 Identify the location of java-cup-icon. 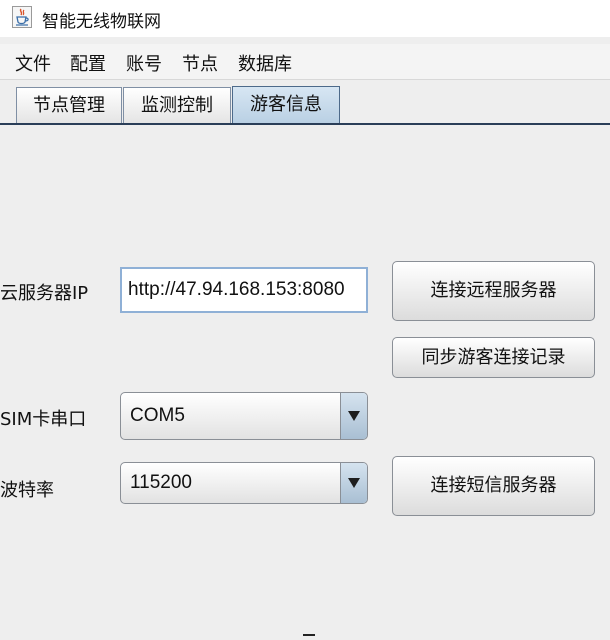
(22, 17).